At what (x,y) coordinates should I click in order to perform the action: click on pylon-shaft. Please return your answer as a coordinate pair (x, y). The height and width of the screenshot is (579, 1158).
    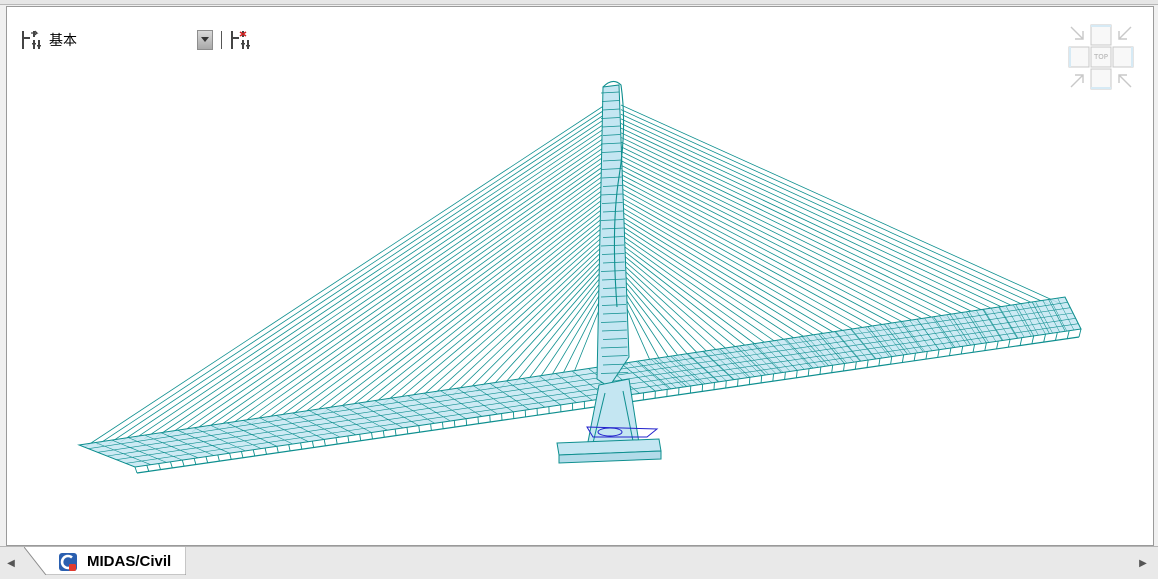
    Looking at the image, I should click on (613, 236).